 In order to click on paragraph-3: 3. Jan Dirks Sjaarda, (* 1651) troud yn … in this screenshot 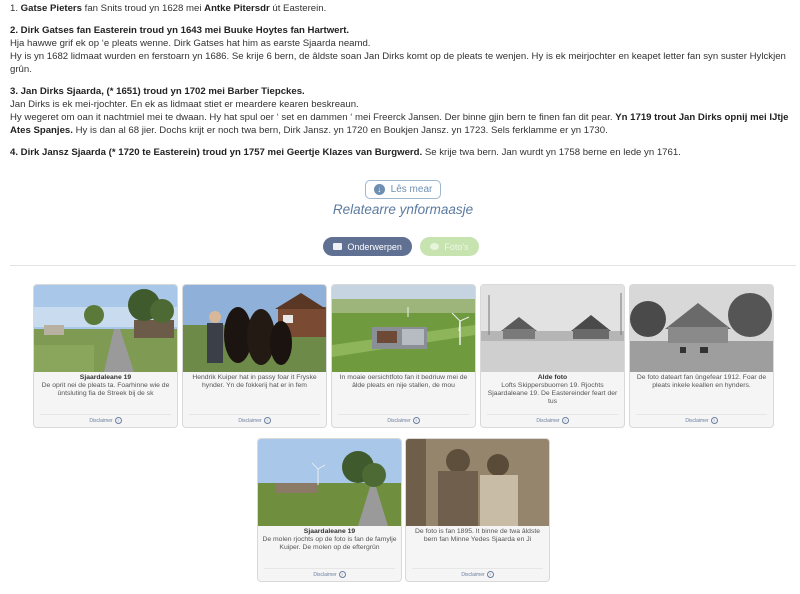, I will do `click(399, 111)`.